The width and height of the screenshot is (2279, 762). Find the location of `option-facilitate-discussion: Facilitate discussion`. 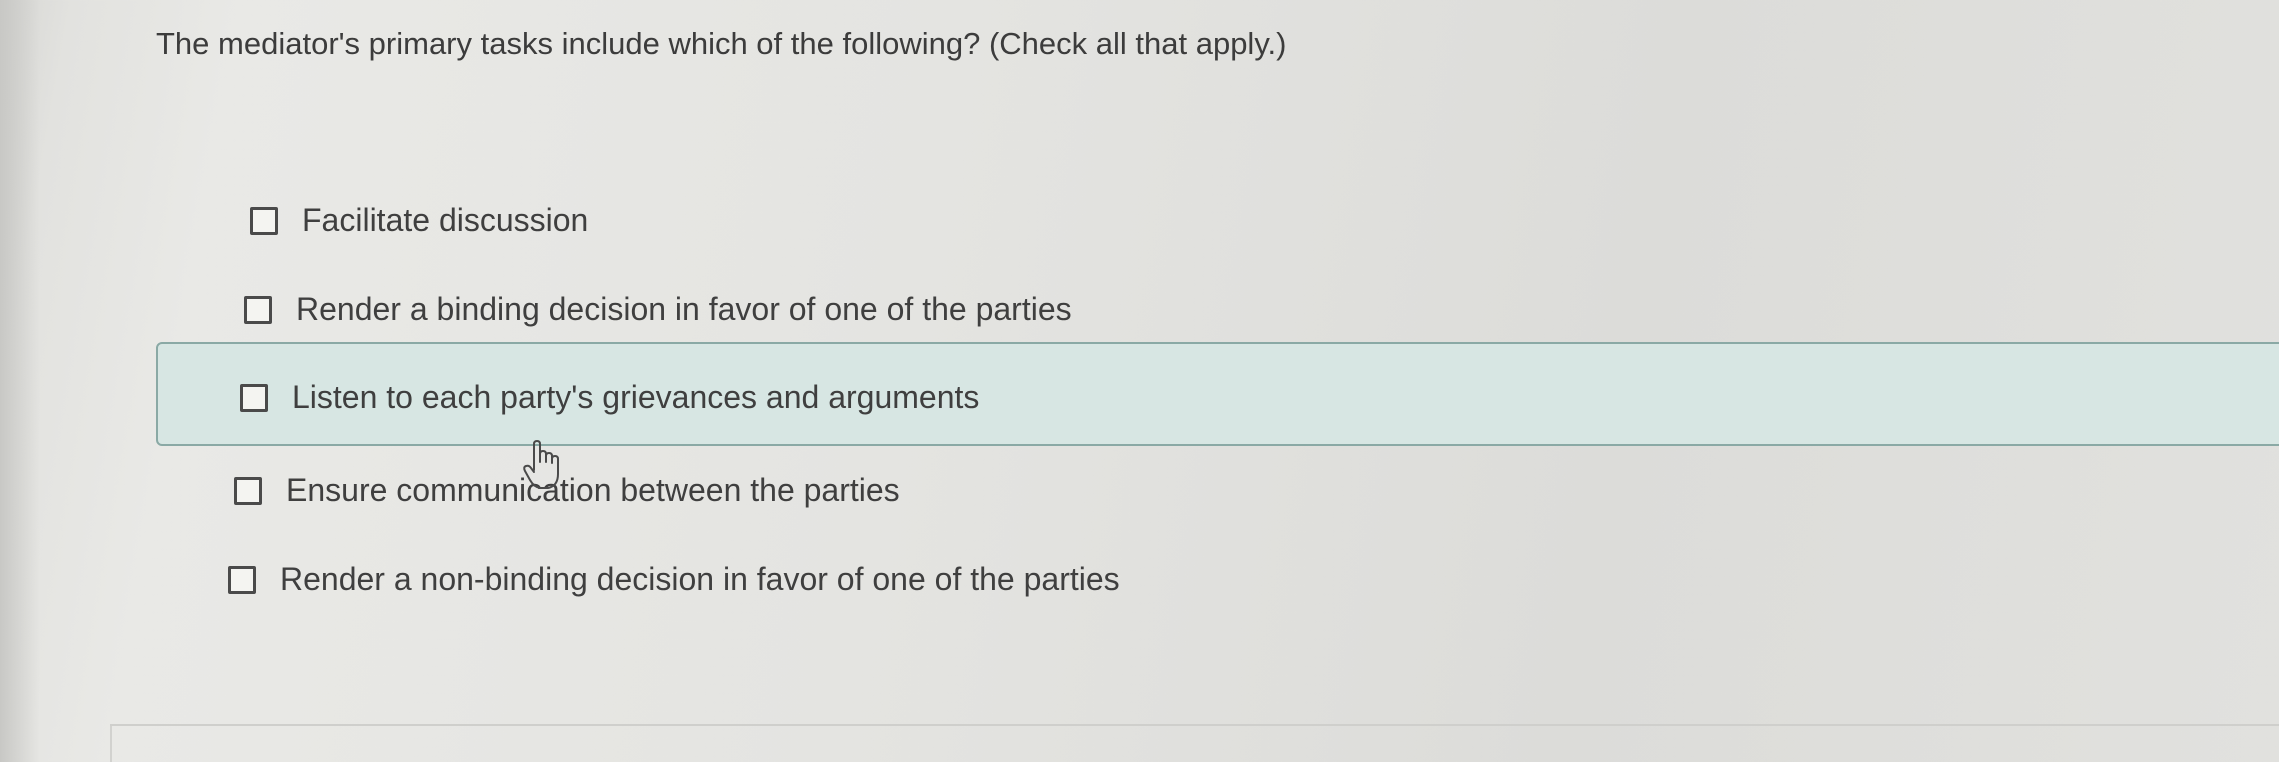

option-facilitate-discussion: Facilitate discussion is located at coordinates (419, 220).